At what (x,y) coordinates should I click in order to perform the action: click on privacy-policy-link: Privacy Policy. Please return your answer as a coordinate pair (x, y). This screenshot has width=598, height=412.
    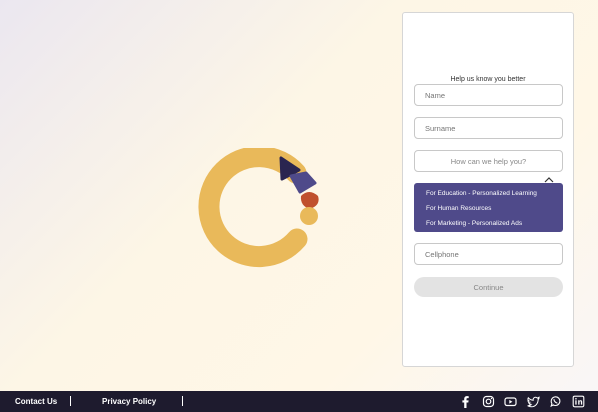
    Looking at the image, I should click on (129, 401).